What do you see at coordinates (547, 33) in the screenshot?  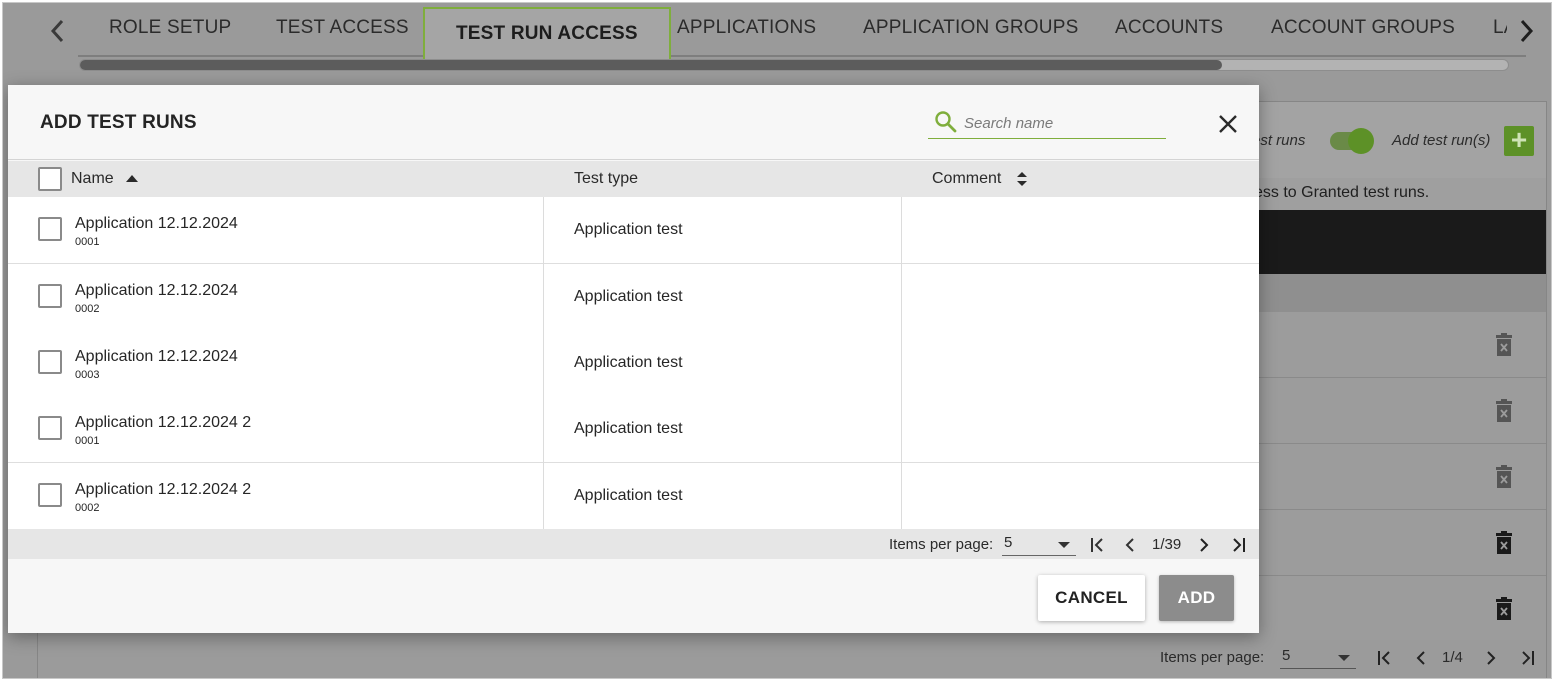 I see `tab-test-run-access: TEST RUN ACCESS` at bounding box center [547, 33].